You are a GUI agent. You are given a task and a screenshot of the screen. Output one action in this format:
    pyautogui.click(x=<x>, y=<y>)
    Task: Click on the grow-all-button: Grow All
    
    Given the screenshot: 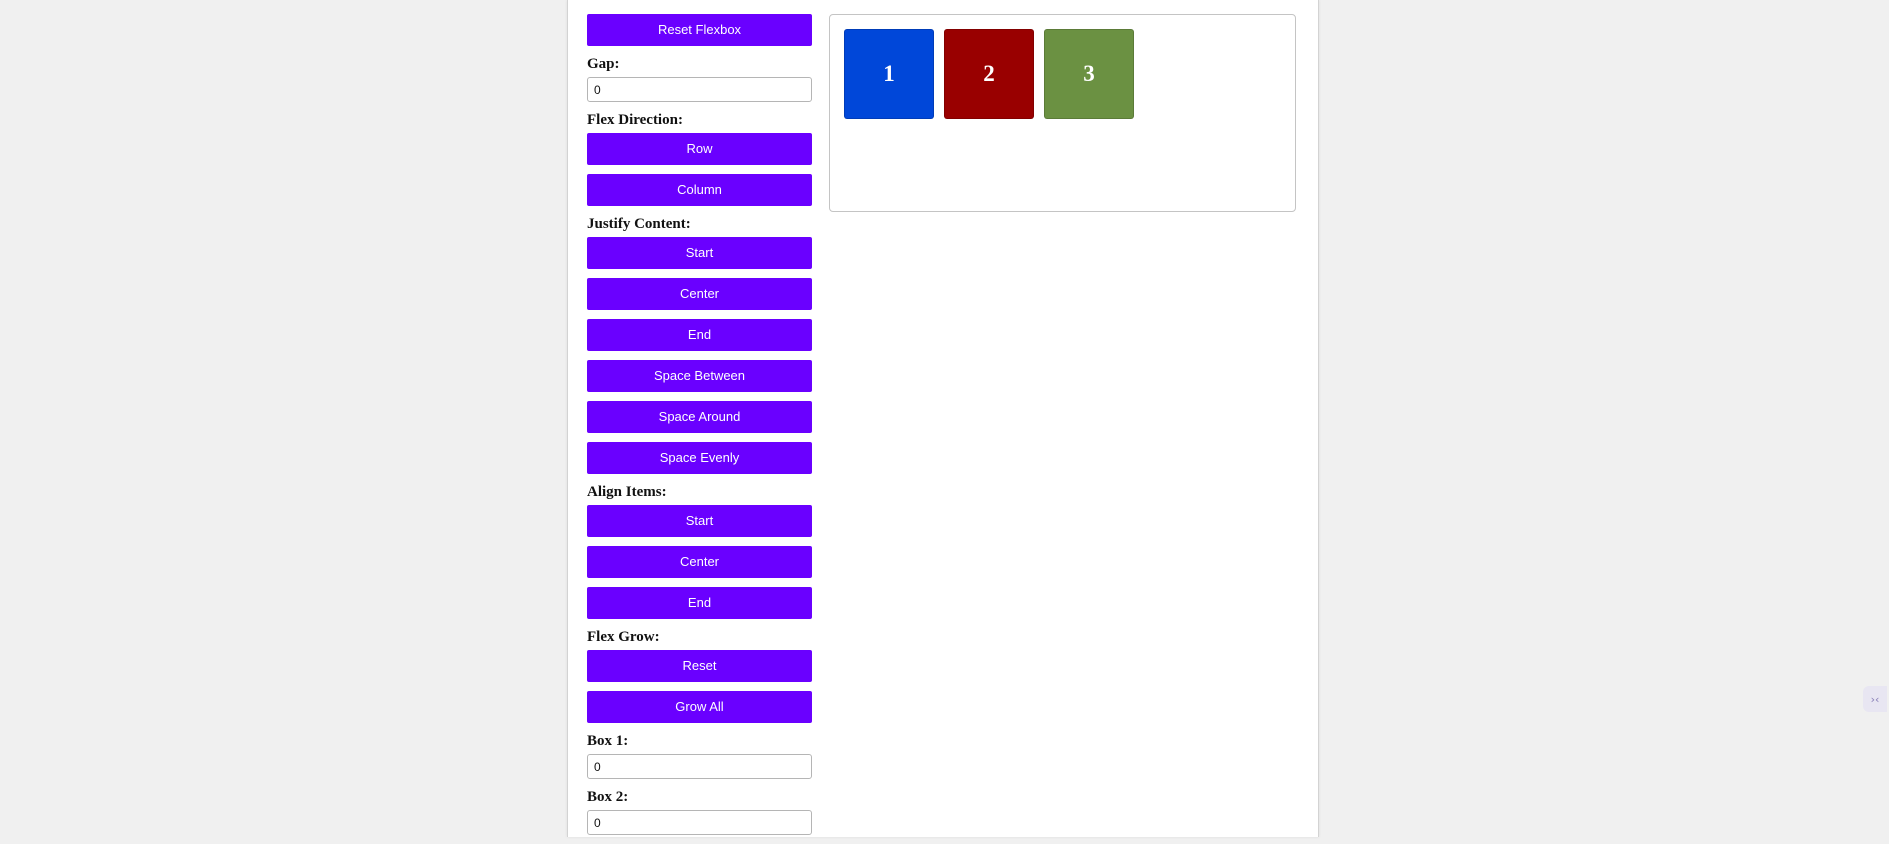 What is the action you would take?
    pyautogui.click(x=699, y=707)
    